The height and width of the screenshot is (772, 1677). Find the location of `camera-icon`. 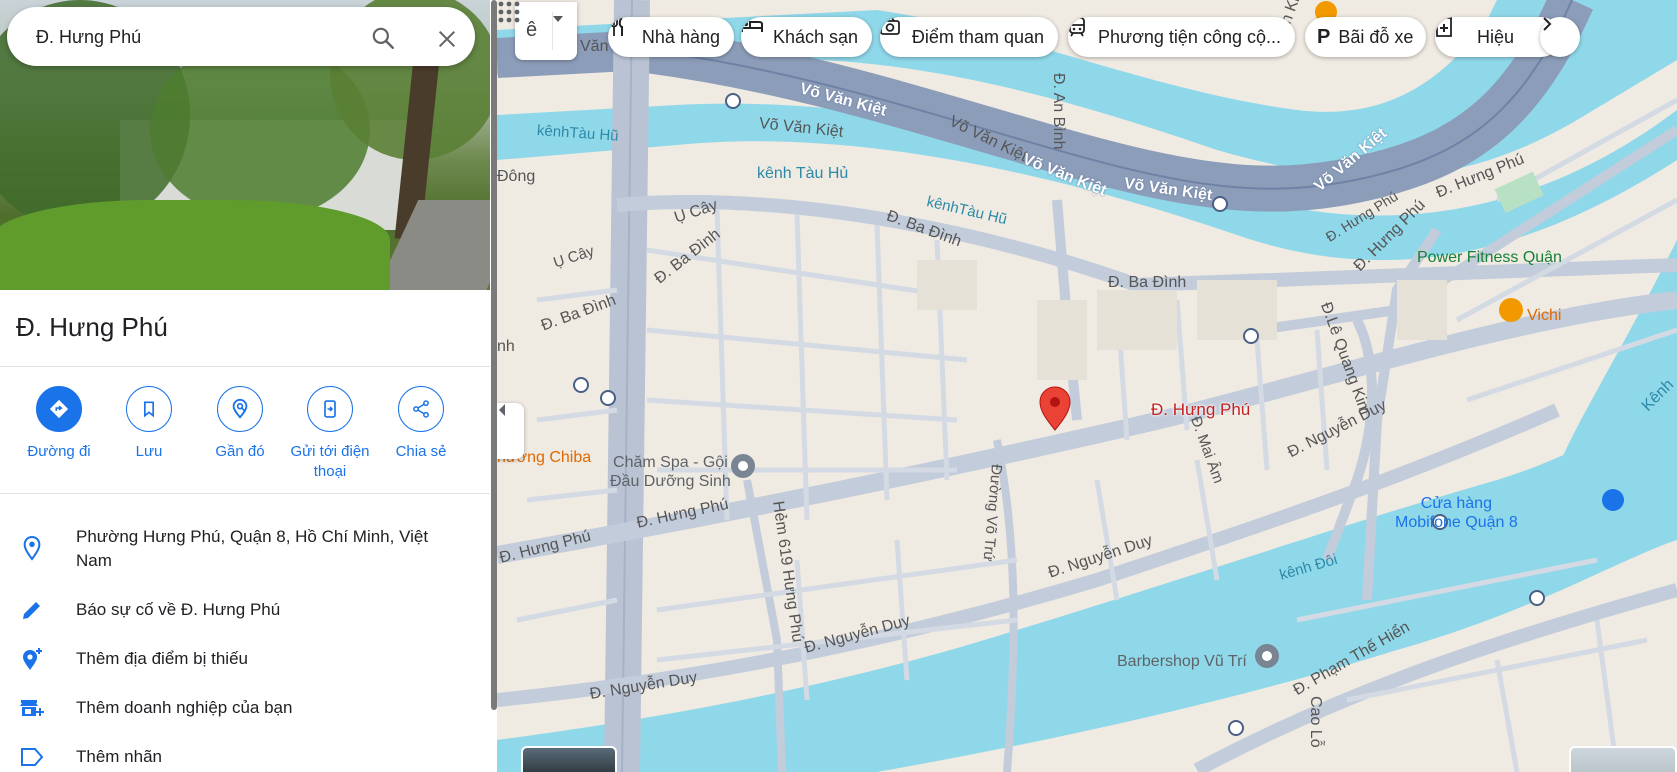

camera-icon is located at coordinates (890, 26).